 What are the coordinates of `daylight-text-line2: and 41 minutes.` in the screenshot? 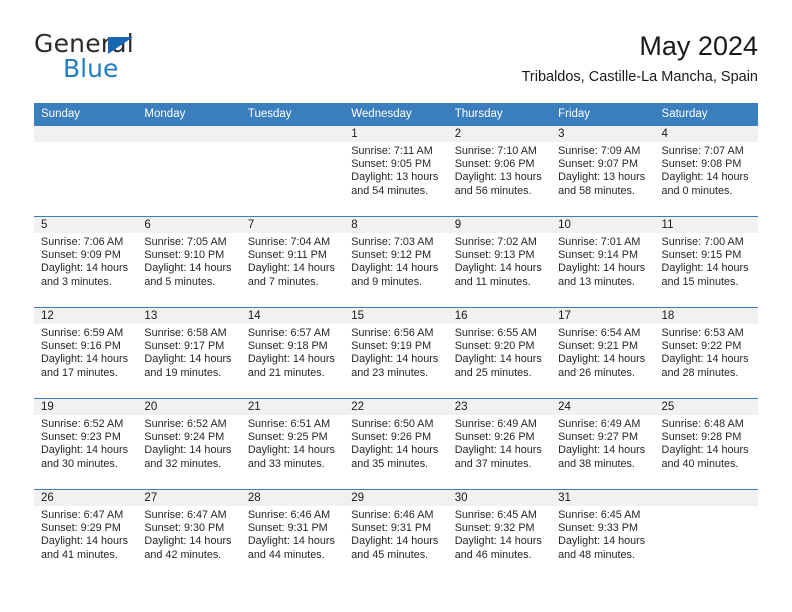 It's located at (79, 554).